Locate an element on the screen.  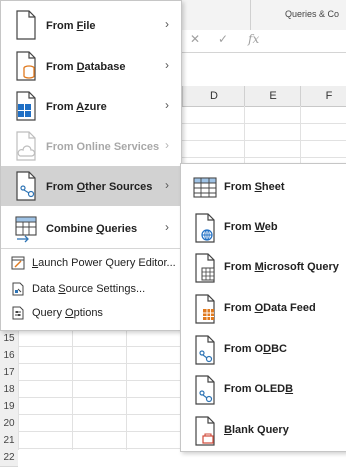
menu-item-label: From Online Services is located at coordinates (103, 147).